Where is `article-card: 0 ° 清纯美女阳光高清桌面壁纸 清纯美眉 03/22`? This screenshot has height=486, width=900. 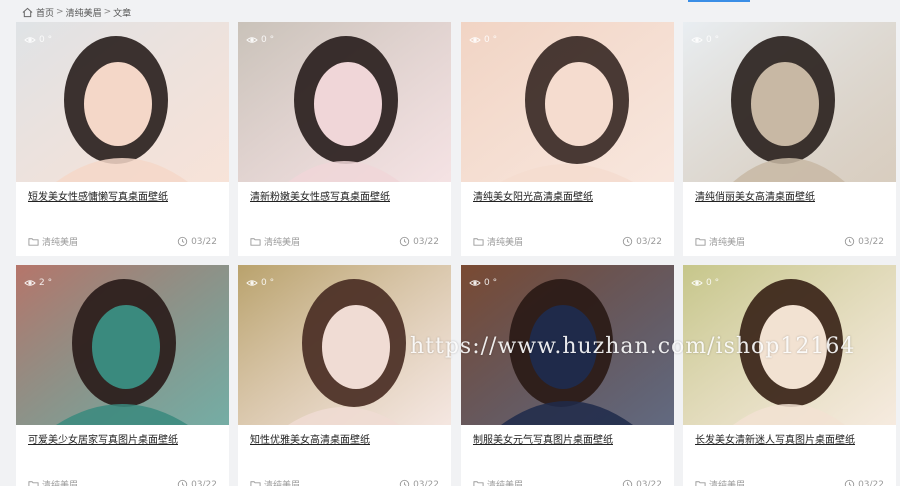 article-card: 0 ° 清纯美女阳光高清桌面壁纸 清纯美眉 03/22 is located at coordinates (567, 139).